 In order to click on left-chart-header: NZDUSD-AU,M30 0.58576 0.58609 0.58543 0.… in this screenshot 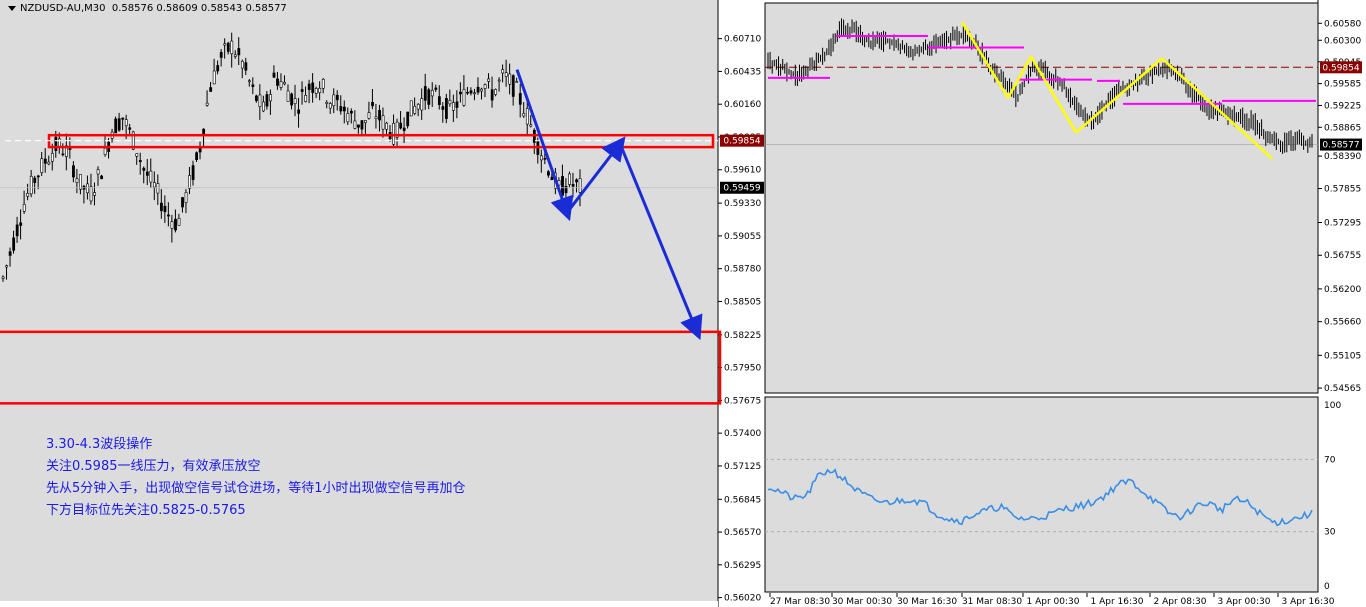, I will do `click(147, 8)`.